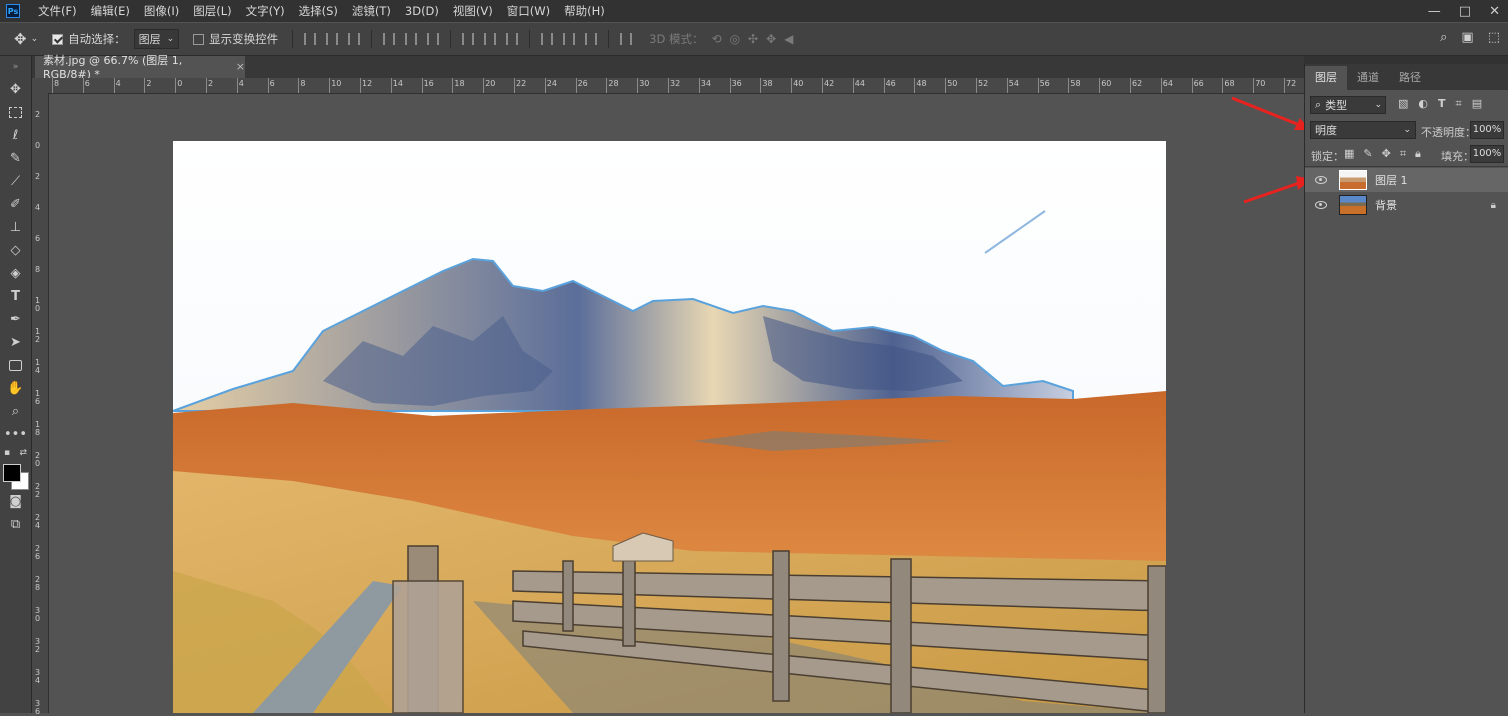  What do you see at coordinates (626, 39) in the screenshot?
I see `auto-align-icon` at bounding box center [626, 39].